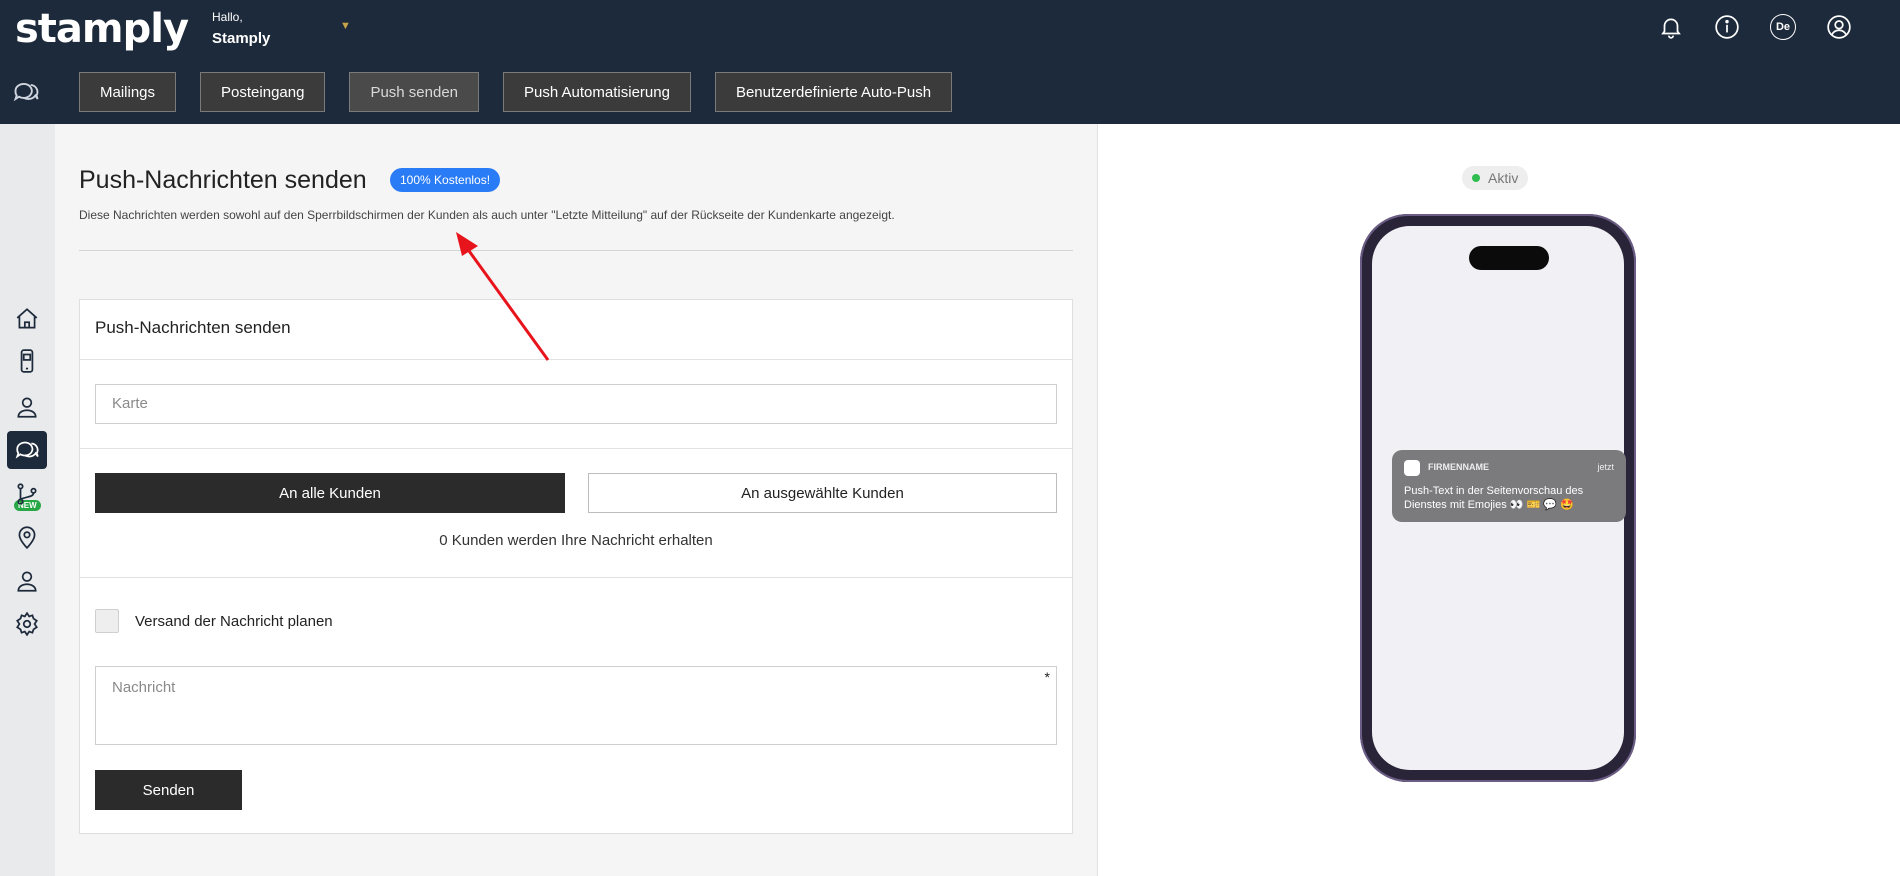 The width and height of the screenshot is (1900, 876). Describe the element at coordinates (1727, 27) in the screenshot. I see `info-icon` at that location.